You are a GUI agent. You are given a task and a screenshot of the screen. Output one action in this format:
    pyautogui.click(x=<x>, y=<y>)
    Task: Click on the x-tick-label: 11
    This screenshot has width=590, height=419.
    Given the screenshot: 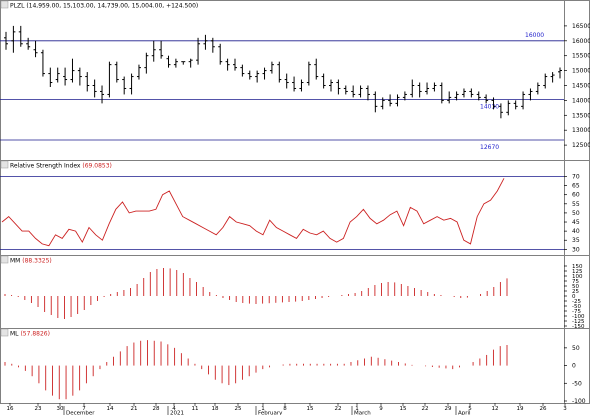 What is the action you would take?
    pyautogui.click(x=195, y=409)
    